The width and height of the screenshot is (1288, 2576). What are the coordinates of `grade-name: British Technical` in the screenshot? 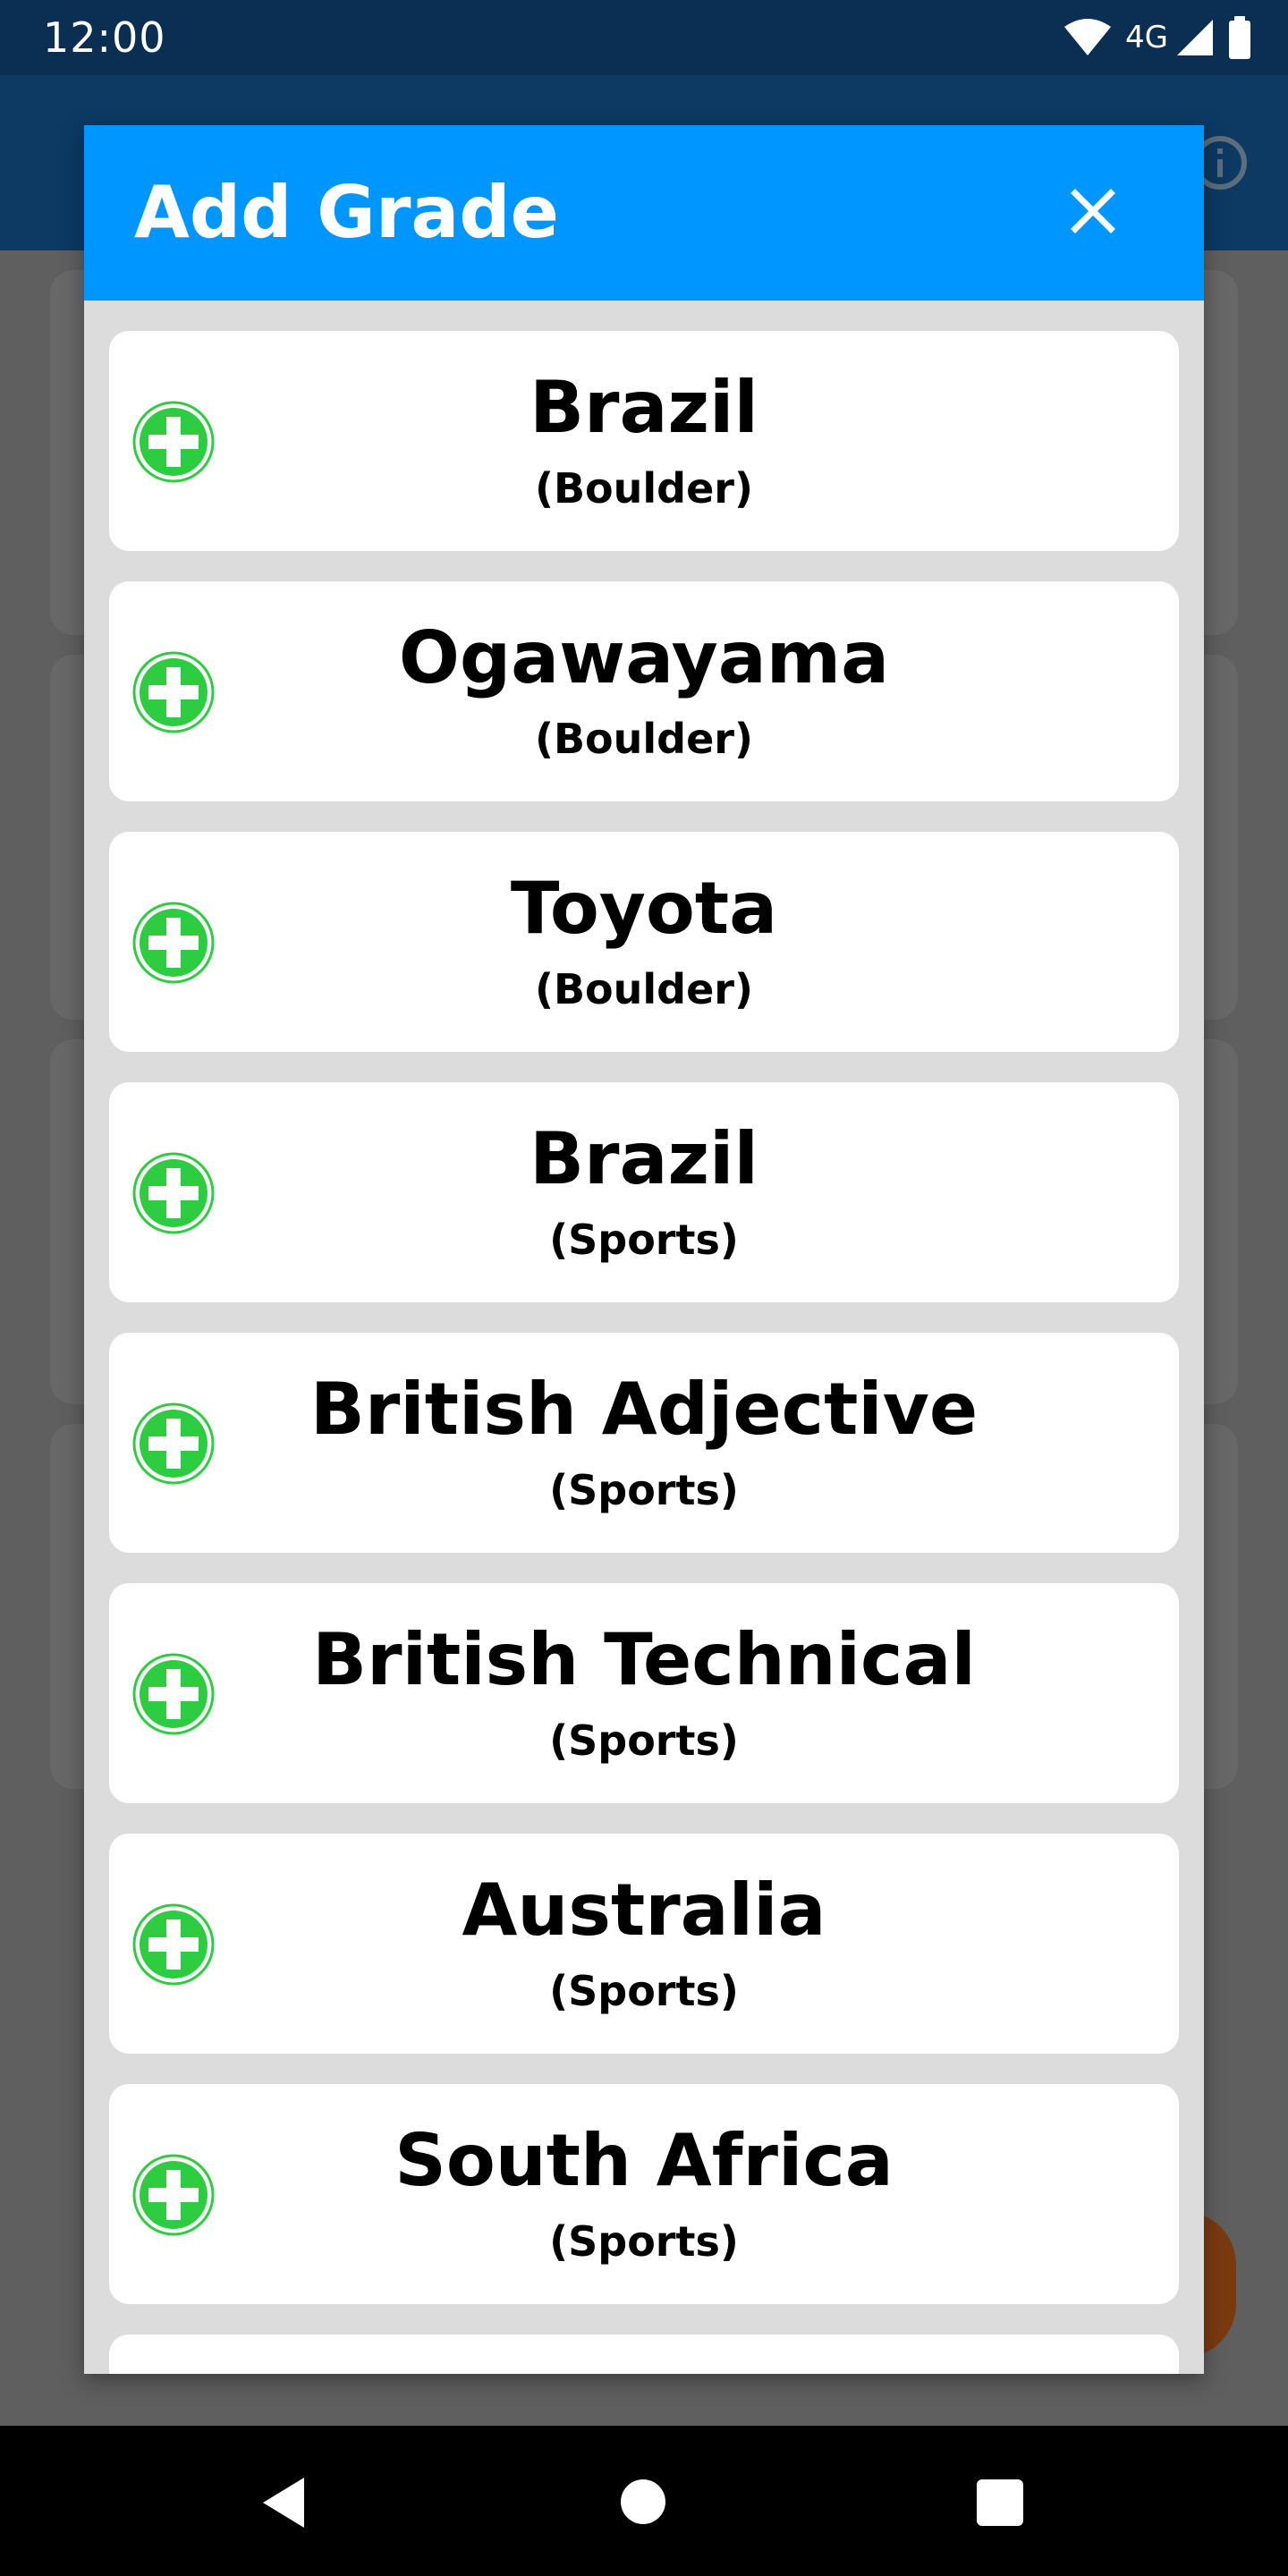 It's located at (644, 1659).